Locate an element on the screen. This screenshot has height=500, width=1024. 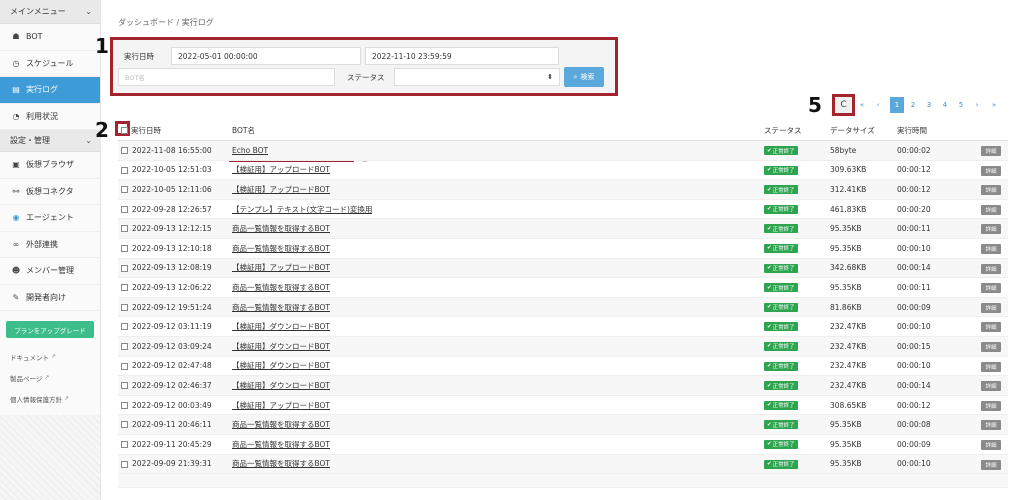
product-page-link: 製品ページ ↗ is located at coordinates (50, 377).